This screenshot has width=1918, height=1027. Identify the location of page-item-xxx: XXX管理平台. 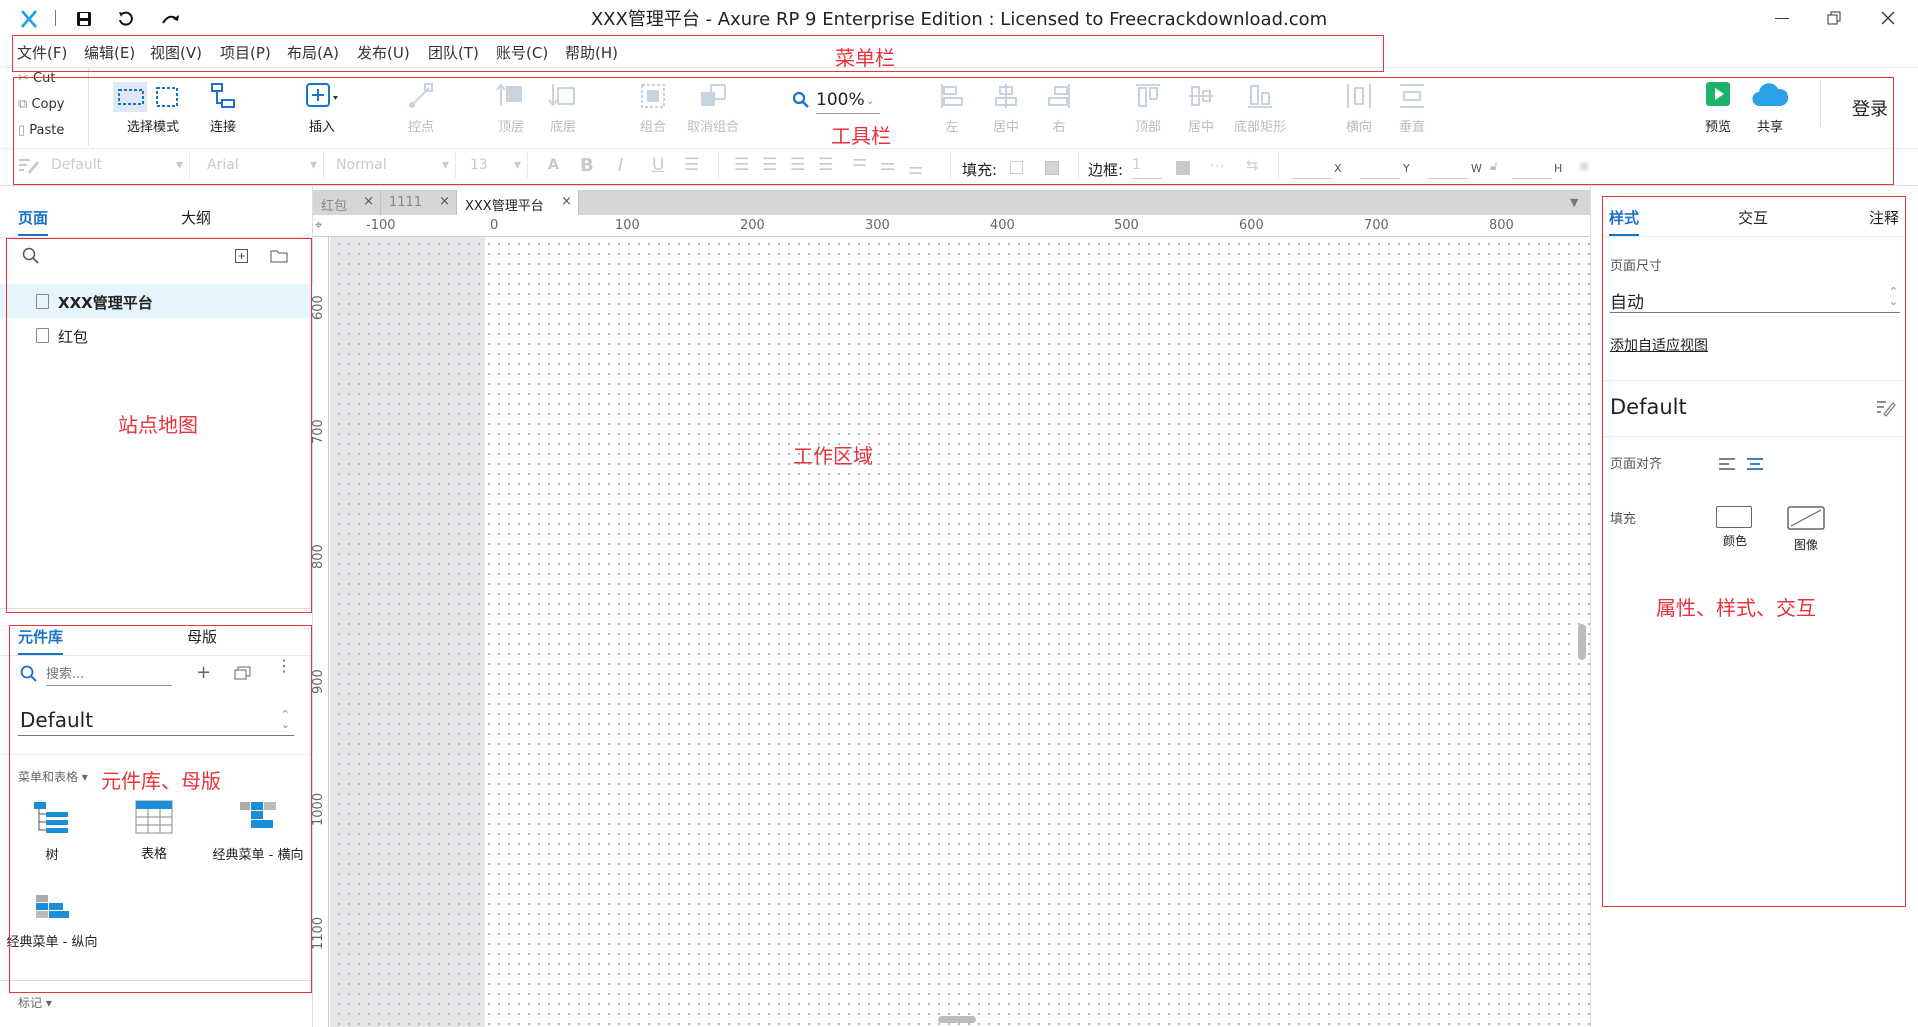
(156, 301).